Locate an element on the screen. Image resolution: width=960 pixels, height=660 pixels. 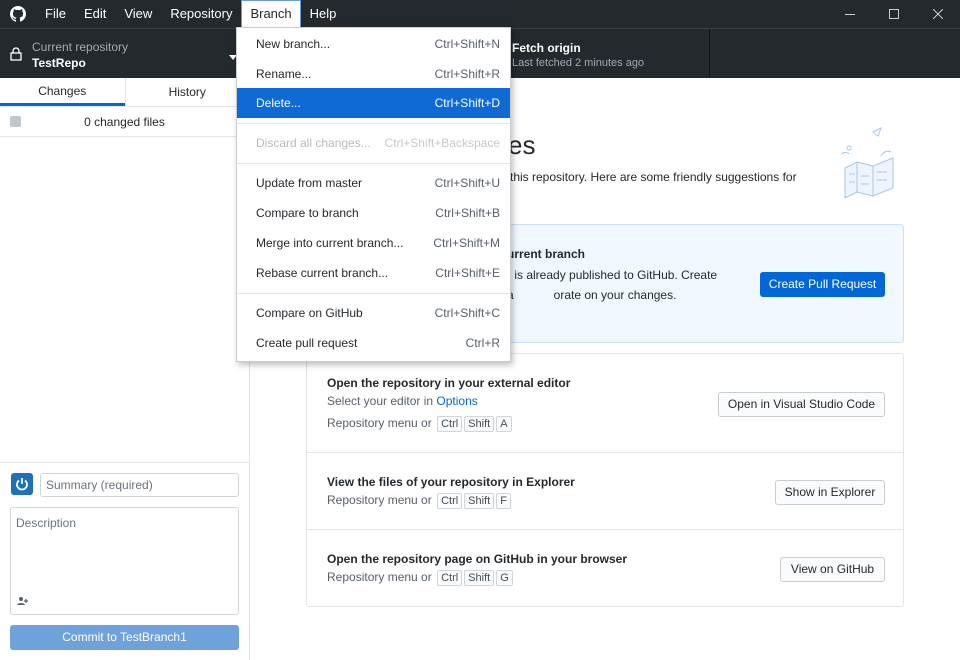
fetch-subtitle: Last fetched 2 minutes ago is located at coordinates (578, 63).